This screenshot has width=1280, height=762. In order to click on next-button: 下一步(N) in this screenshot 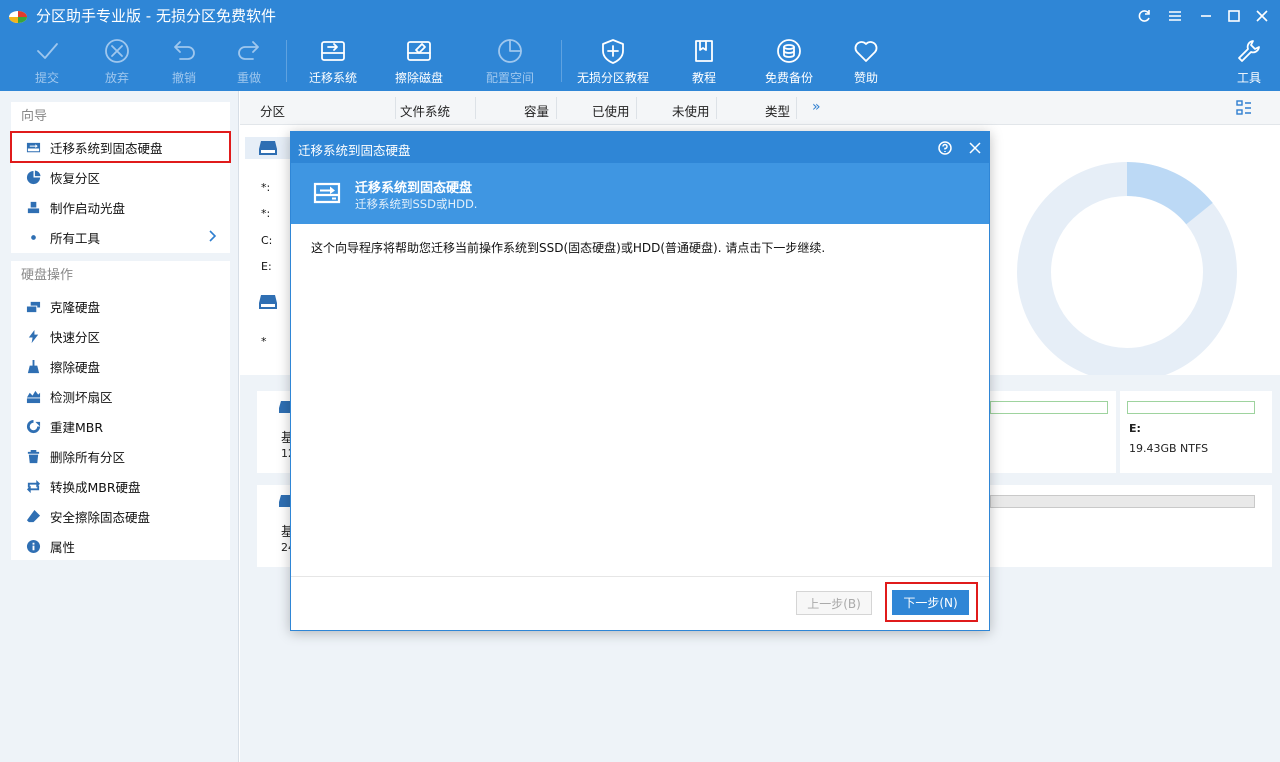, I will do `click(930, 602)`.